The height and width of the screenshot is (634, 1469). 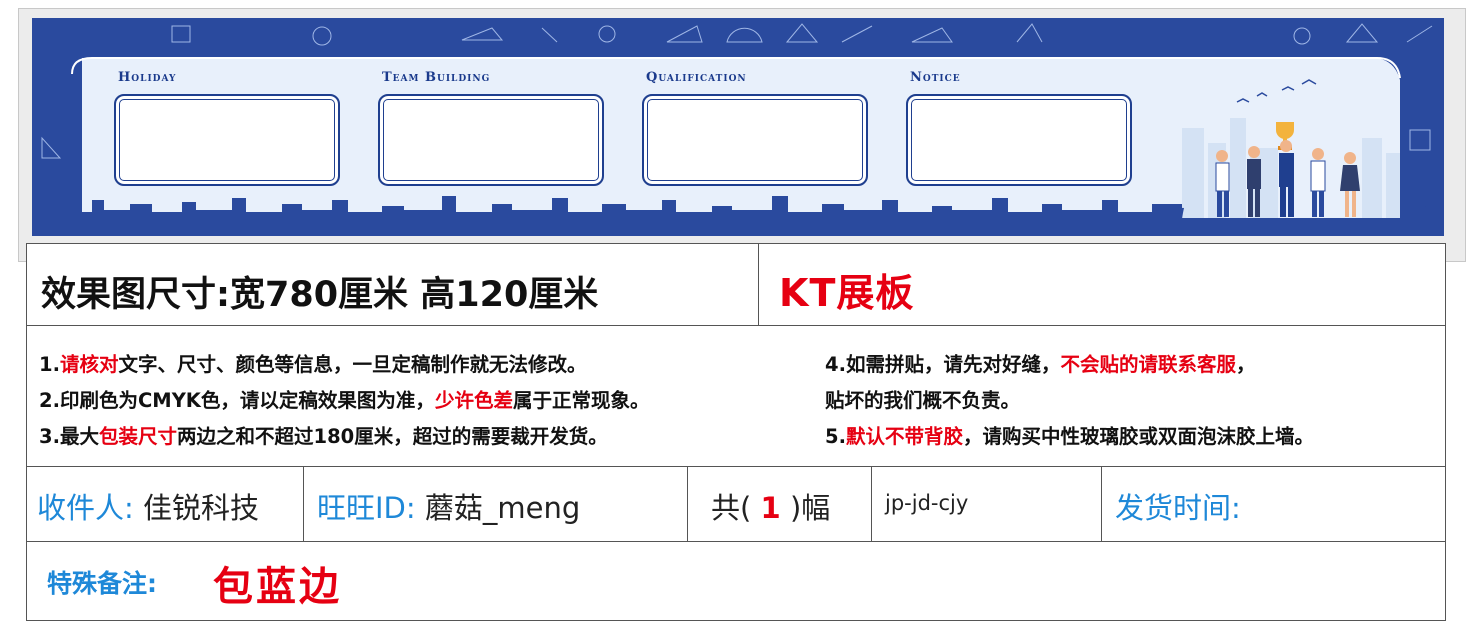 I want to click on panel-box-team-building, so click(x=491, y=140).